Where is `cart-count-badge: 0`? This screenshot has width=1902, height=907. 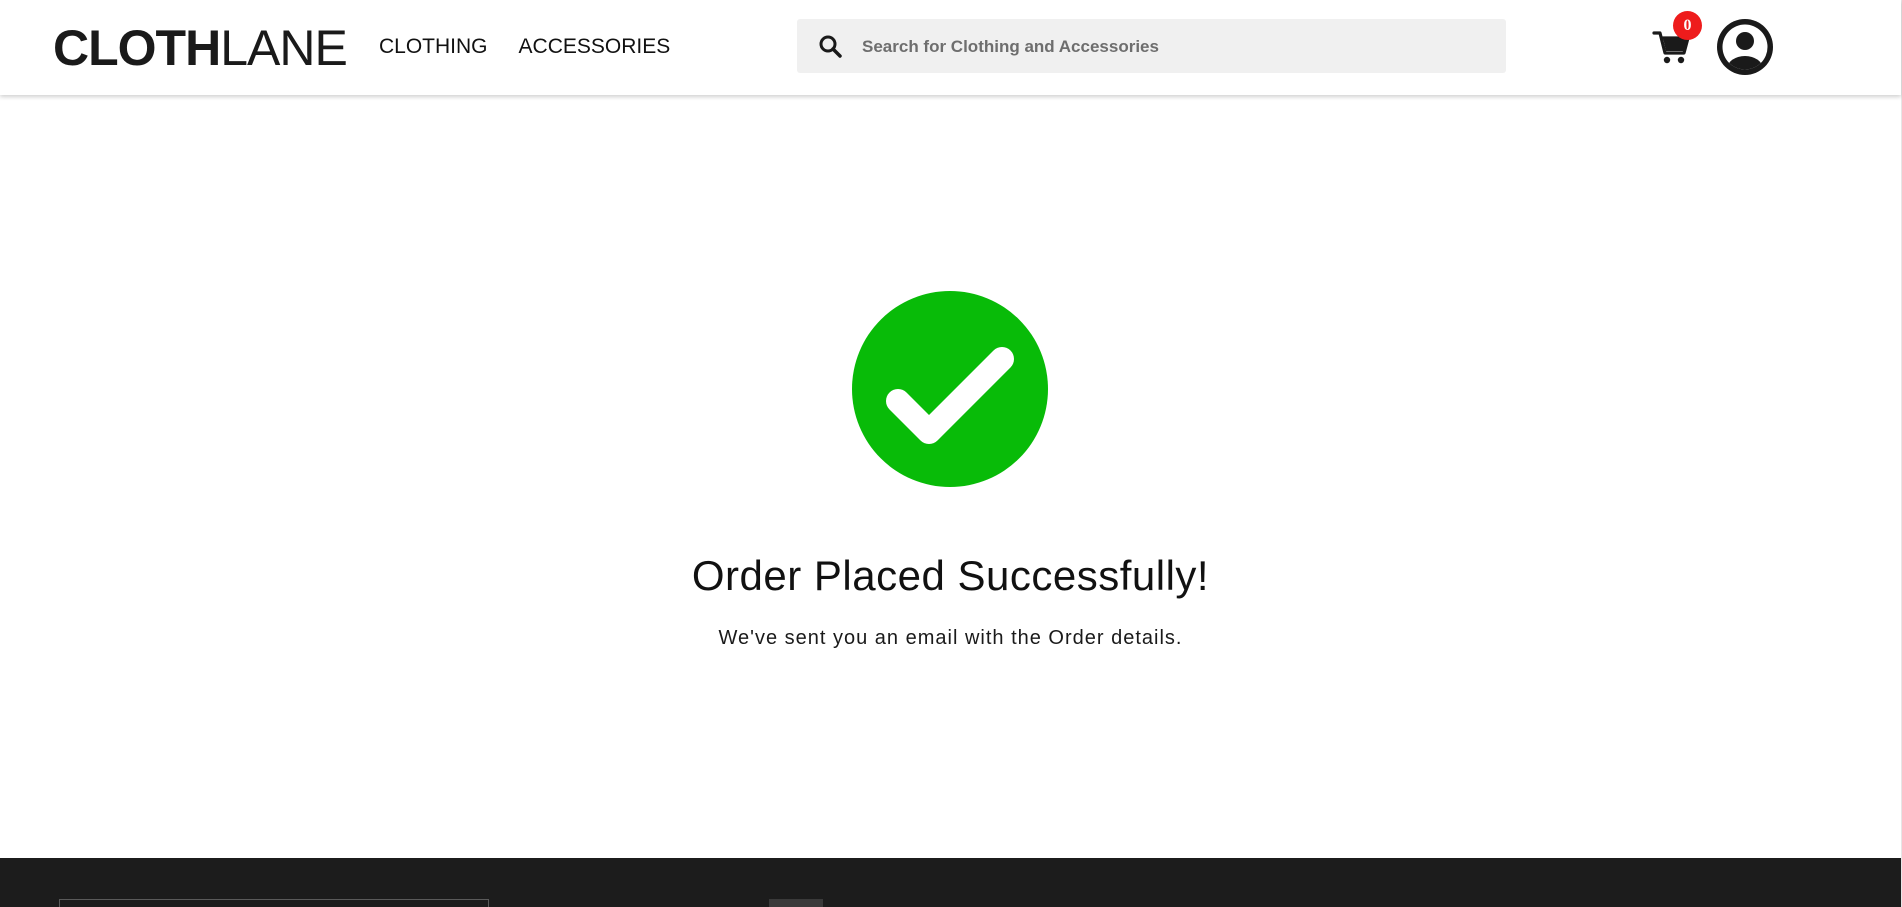
cart-count-badge: 0 is located at coordinates (1687, 25).